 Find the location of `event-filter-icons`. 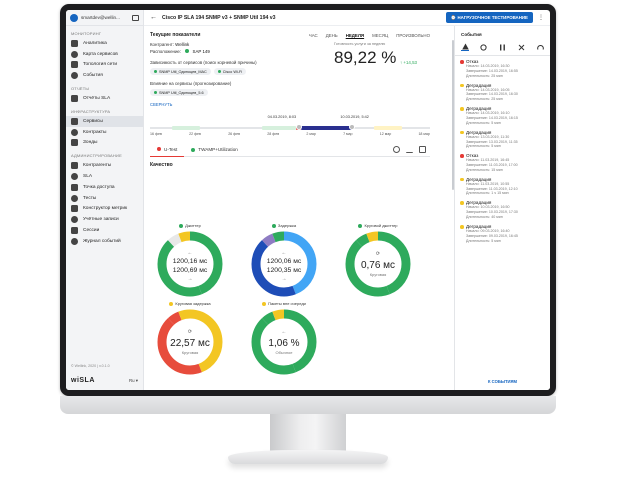

event-filter-icons is located at coordinates (502, 48).